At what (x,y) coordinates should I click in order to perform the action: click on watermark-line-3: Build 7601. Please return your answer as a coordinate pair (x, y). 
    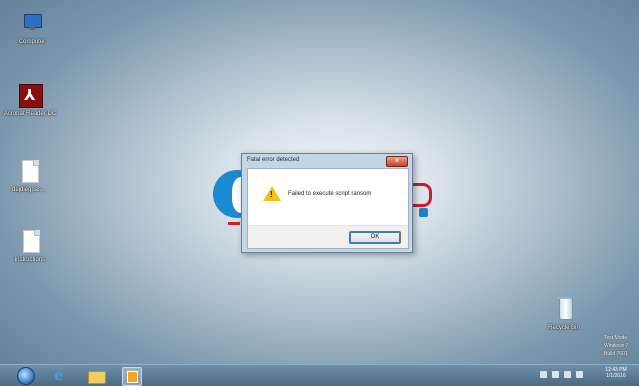
    Looking at the image, I should click on (616, 354).